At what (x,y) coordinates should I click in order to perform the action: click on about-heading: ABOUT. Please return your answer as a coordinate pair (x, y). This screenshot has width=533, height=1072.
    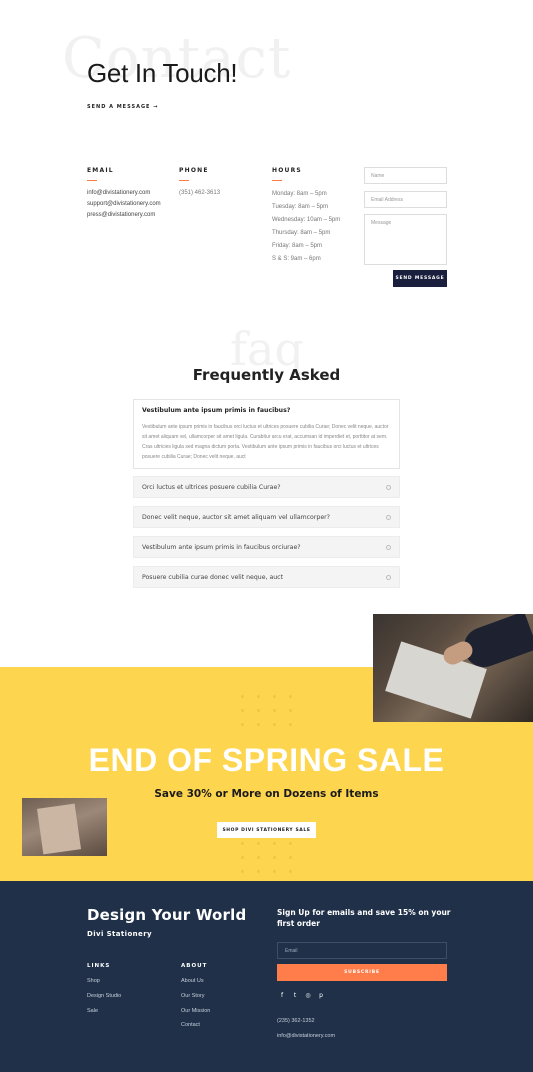
    Looking at the image, I should click on (194, 966).